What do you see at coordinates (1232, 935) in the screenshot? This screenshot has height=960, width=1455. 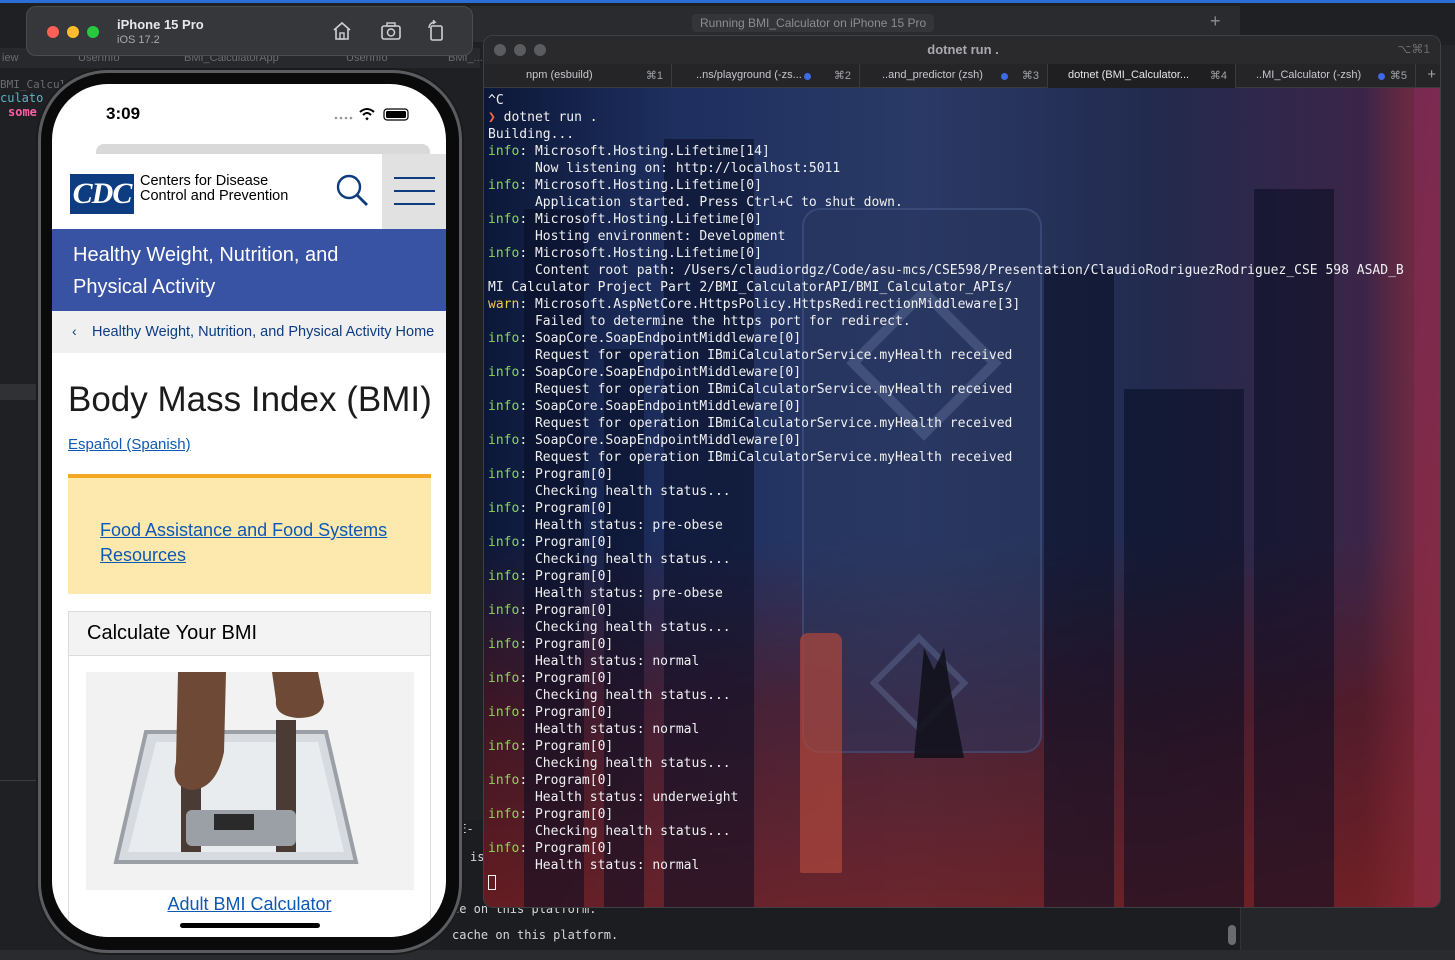 I see `console-scrollbar` at bounding box center [1232, 935].